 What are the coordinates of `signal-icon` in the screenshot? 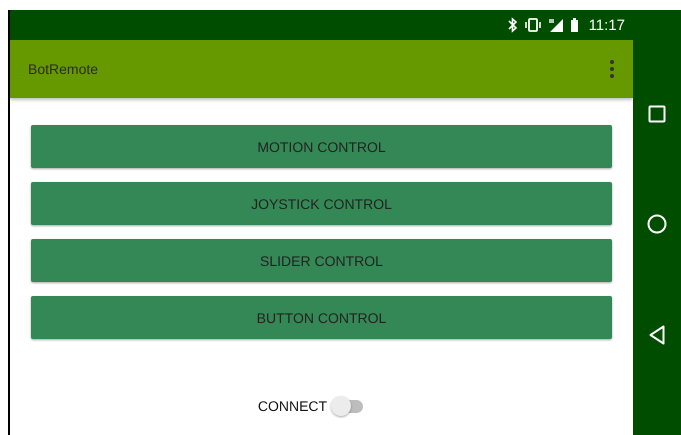 It's located at (556, 25).